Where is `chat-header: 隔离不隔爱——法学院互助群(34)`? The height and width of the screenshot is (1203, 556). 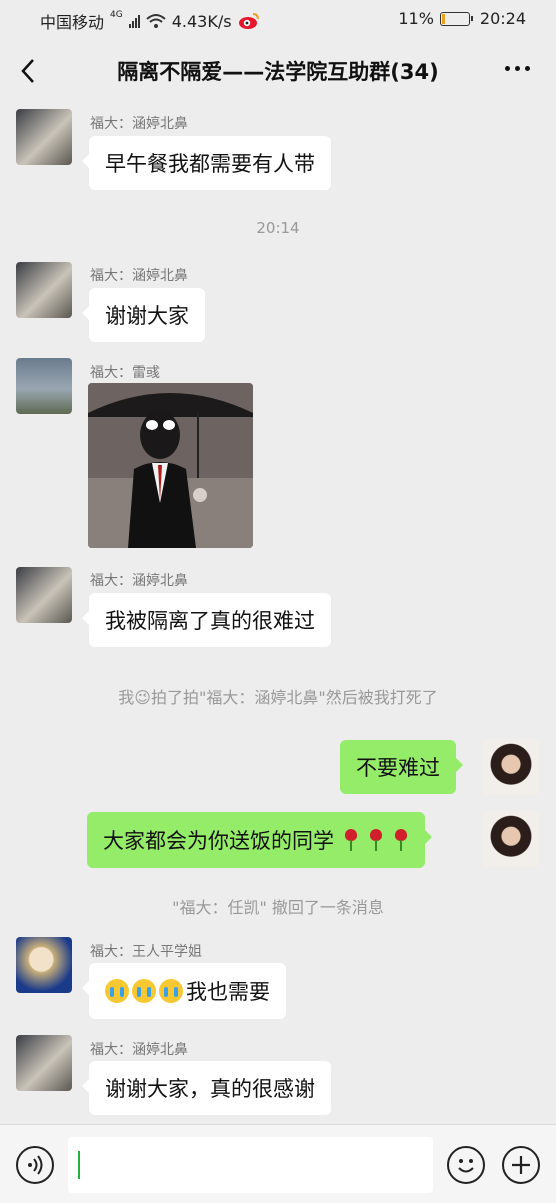 chat-header: 隔离不隔爱——法学院互助群(34) is located at coordinates (278, 71).